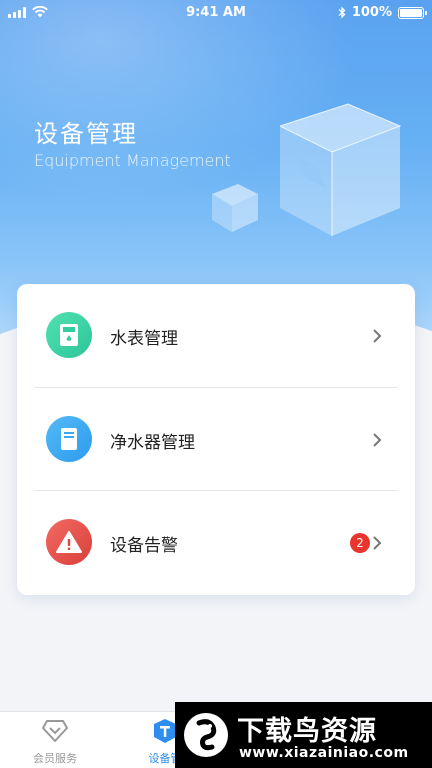 The height and width of the screenshot is (768, 432). What do you see at coordinates (216, 13) in the screenshot?
I see `status-bar: 9:41 AM 100%` at bounding box center [216, 13].